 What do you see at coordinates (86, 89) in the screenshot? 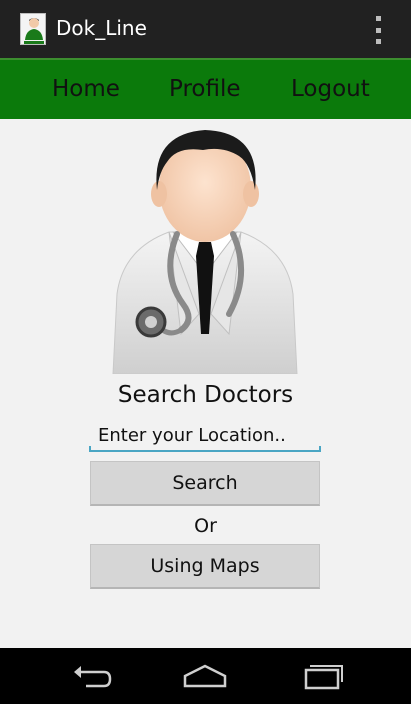
I see `nav-home-link: Home` at bounding box center [86, 89].